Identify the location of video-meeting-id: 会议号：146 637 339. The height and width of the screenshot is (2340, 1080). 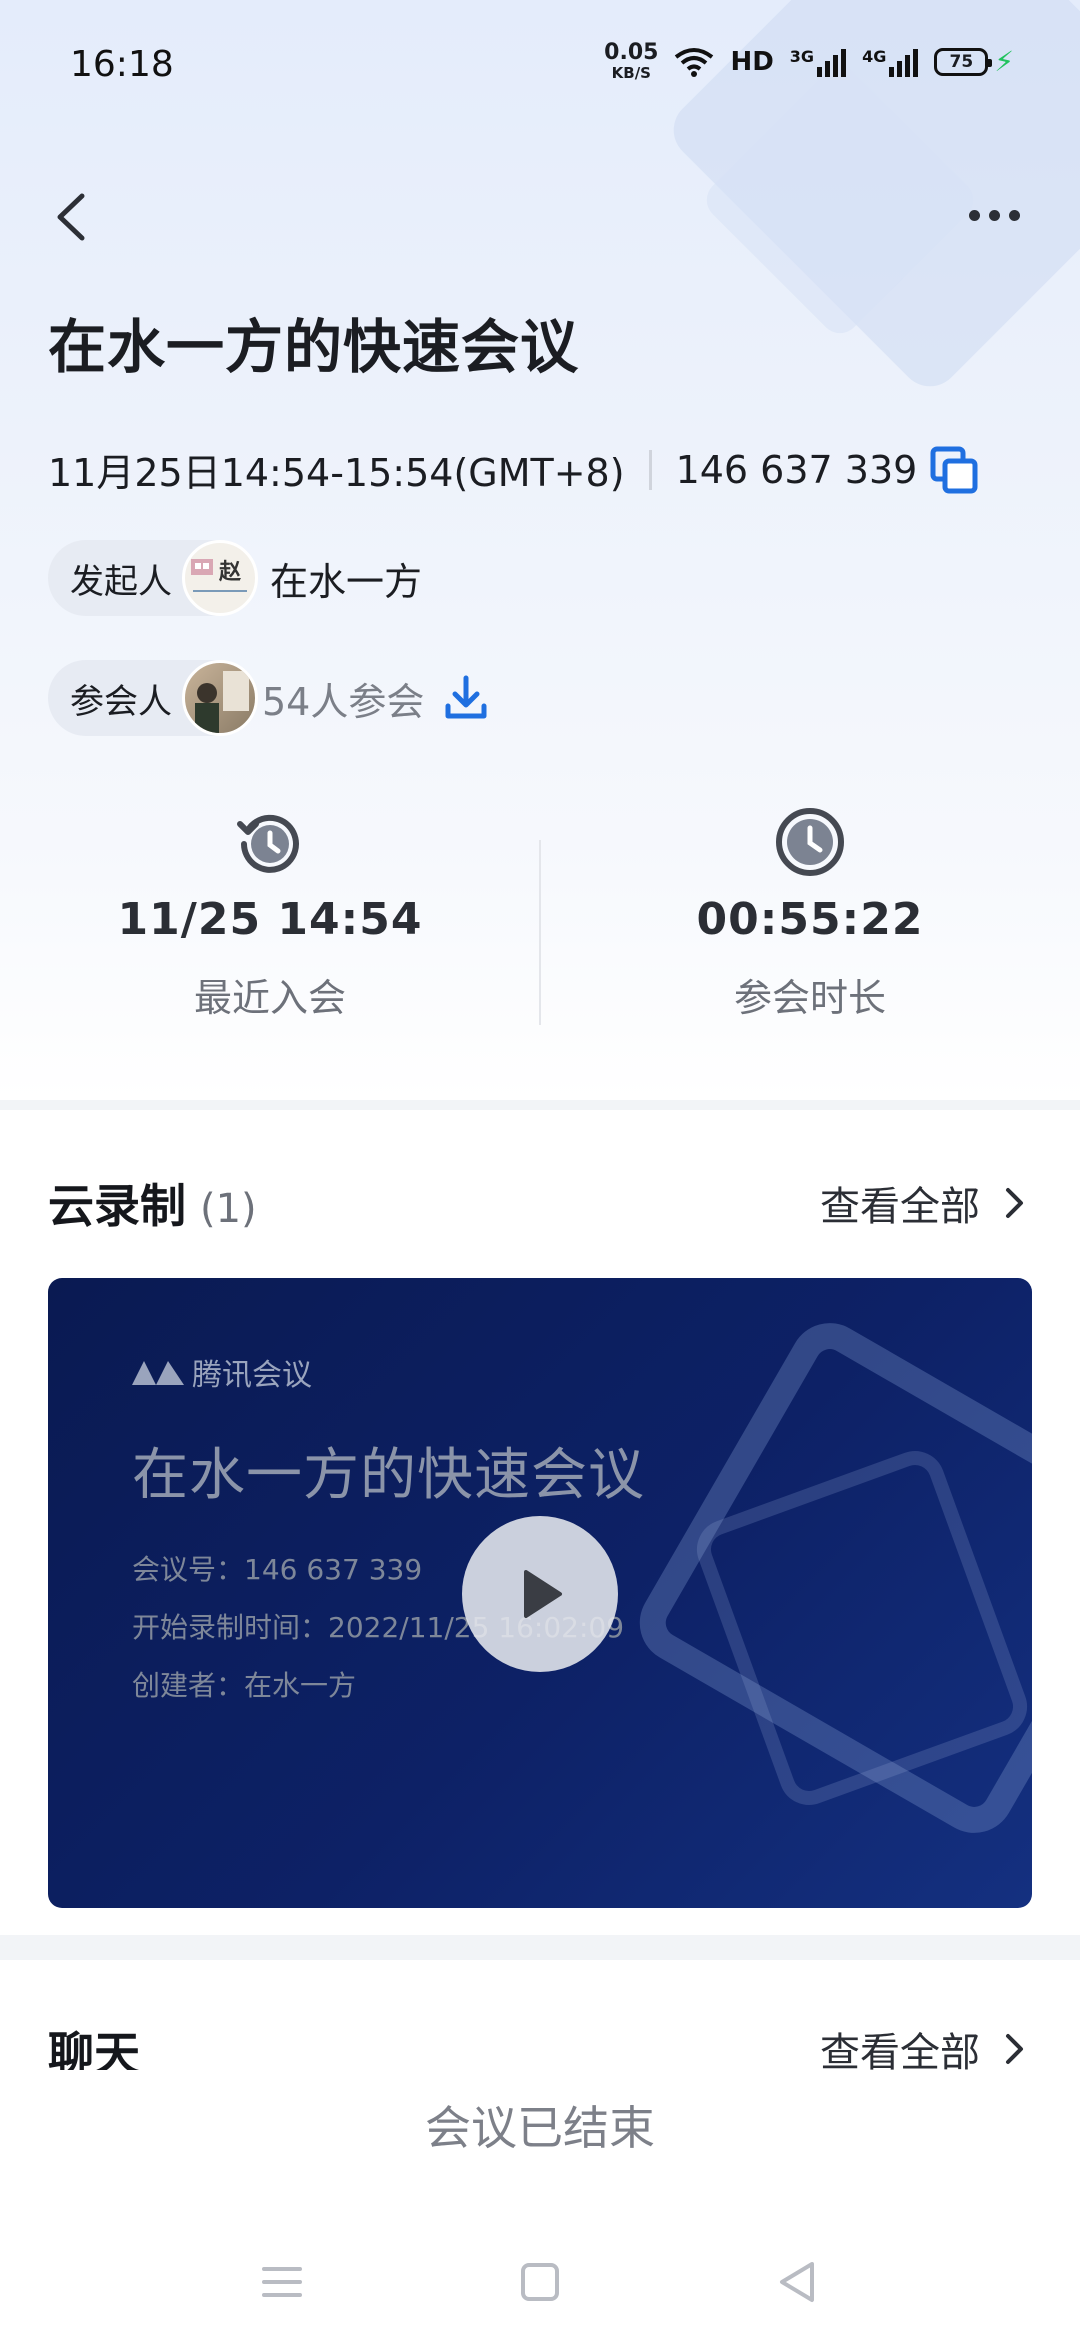
(277, 1569).